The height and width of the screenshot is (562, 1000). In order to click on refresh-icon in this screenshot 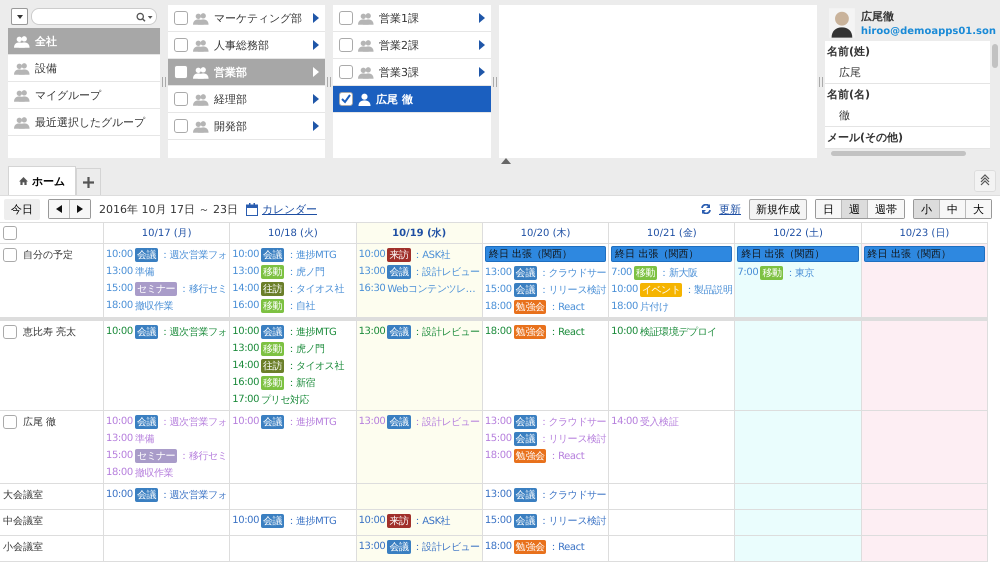, I will do `click(706, 209)`.